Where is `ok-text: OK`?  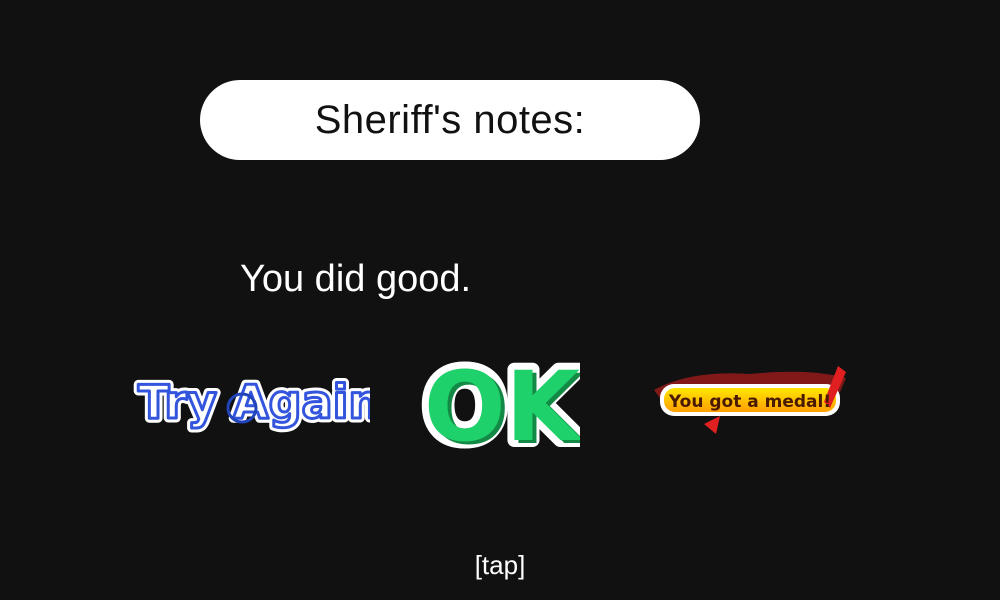
ok-text: OK is located at coordinates (502, 401).